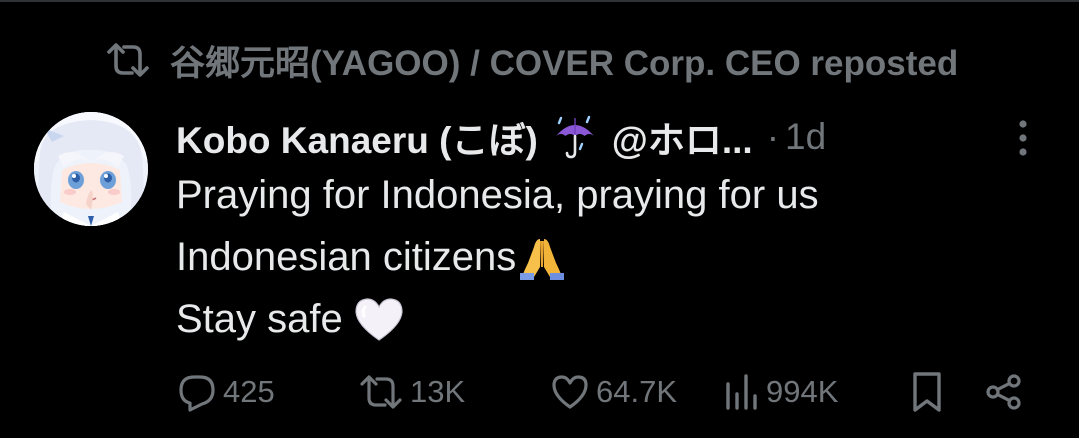 This screenshot has height=438, width=1079. What do you see at coordinates (91, 169) in the screenshot?
I see `avatar` at bounding box center [91, 169].